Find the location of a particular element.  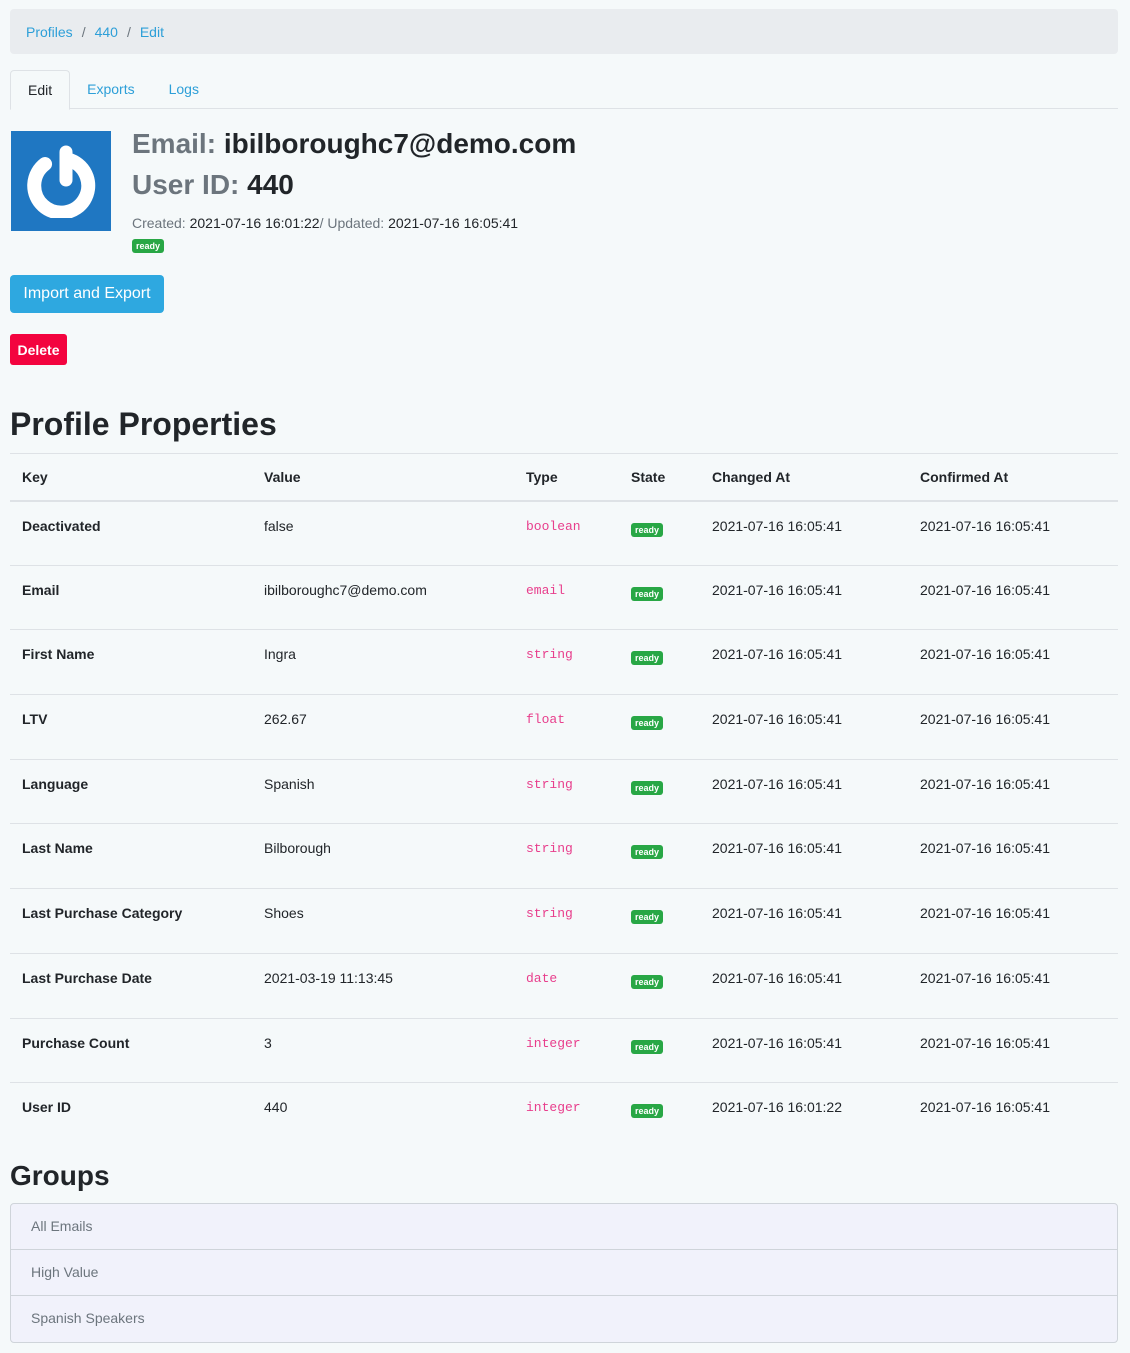

property-value: false is located at coordinates (383, 533).